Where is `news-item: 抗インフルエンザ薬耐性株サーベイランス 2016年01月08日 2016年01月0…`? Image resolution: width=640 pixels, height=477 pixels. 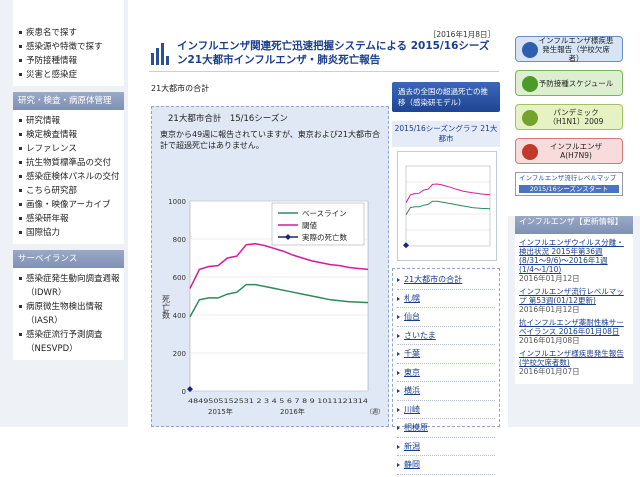
news-item: 抗インフルエンザ薬耐性株サーベイランス 2016年01月08日 2016年01月0… is located at coordinates (574, 331).